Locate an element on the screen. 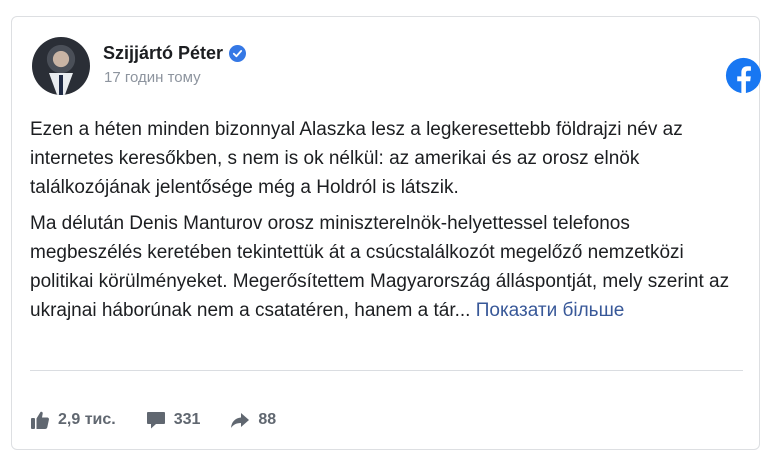 The image size is (775, 462). shares-count: 88 is located at coordinates (267, 419).